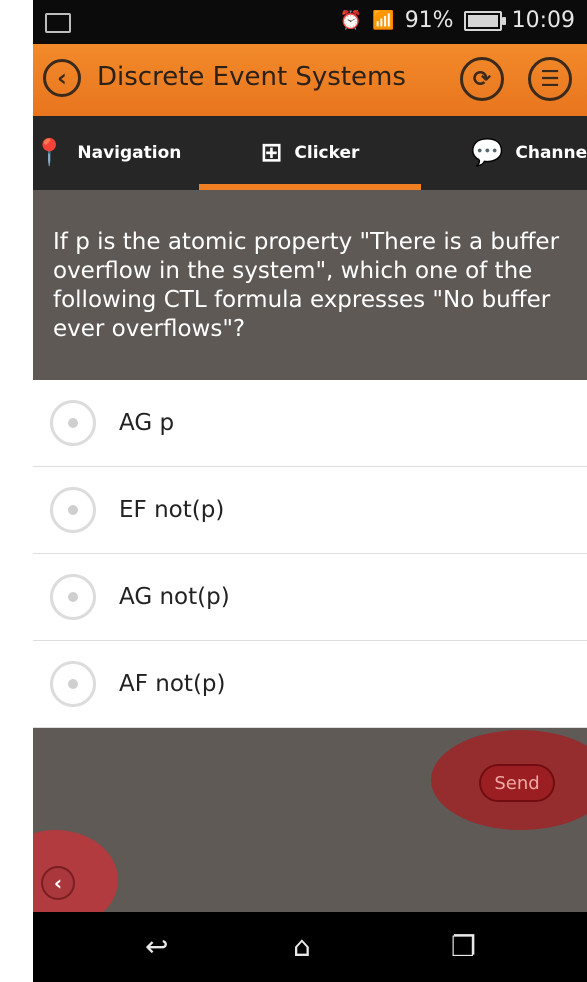 Image resolution: width=587 pixels, height=982 pixels. I want to click on option-label: AG p, so click(147, 423).